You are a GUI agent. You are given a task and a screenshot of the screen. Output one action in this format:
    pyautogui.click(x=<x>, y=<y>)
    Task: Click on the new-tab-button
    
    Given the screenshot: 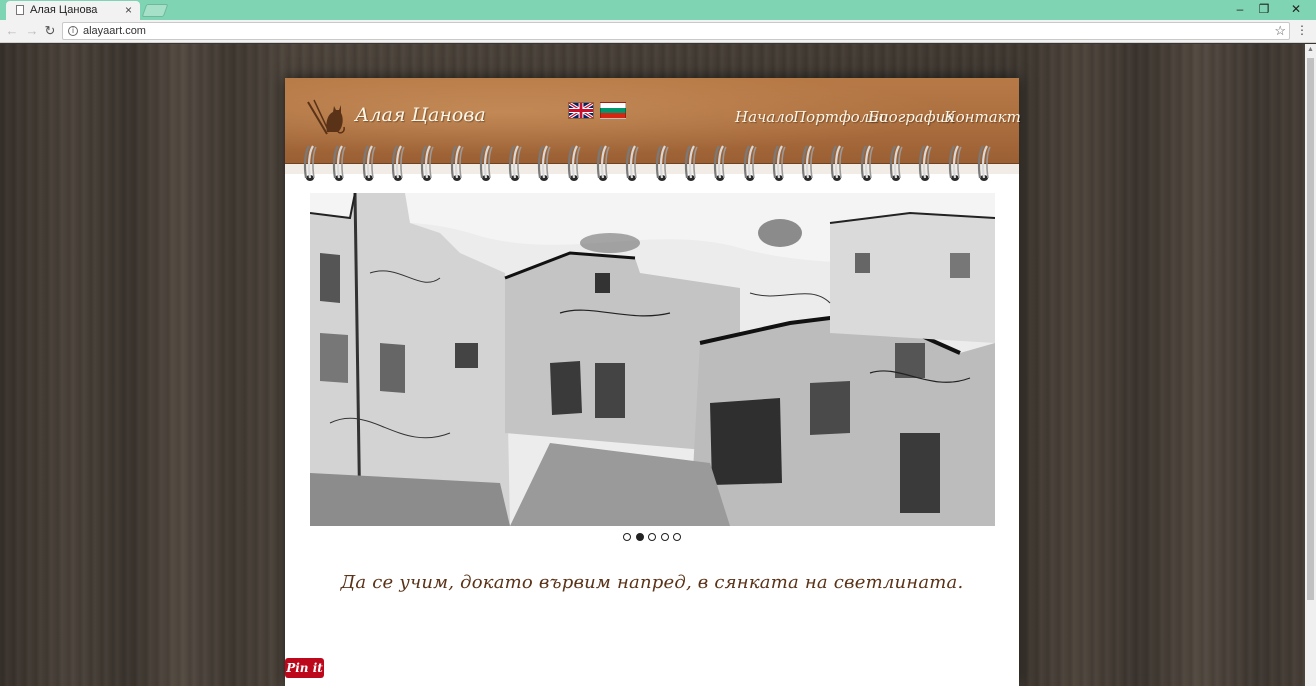 What is the action you would take?
    pyautogui.click(x=155, y=10)
    